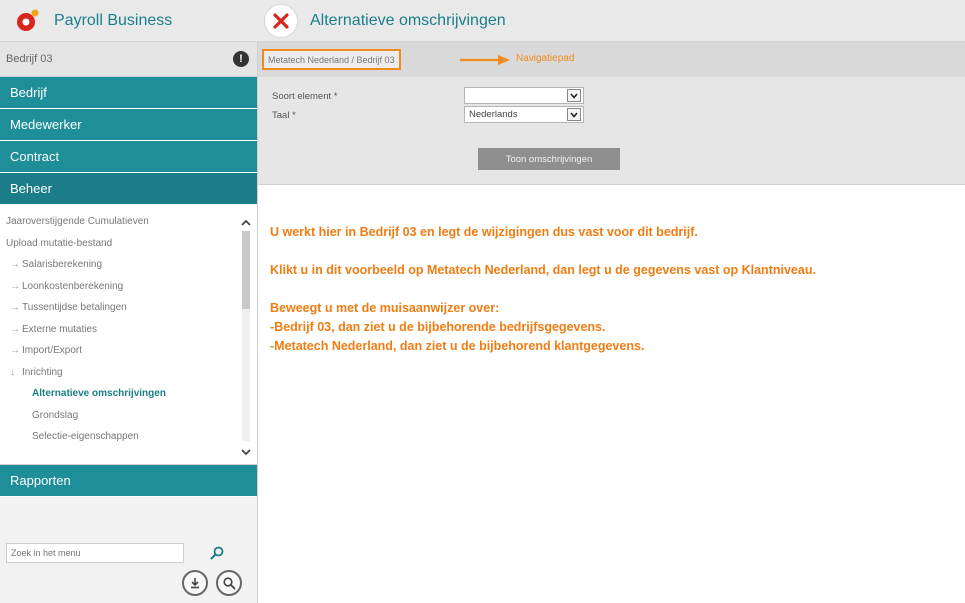  What do you see at coordinates (128, 244) in the screenshot?
I see `menu-item-upload: Upload mutatie-bestand` at bounding box center [128, 244].